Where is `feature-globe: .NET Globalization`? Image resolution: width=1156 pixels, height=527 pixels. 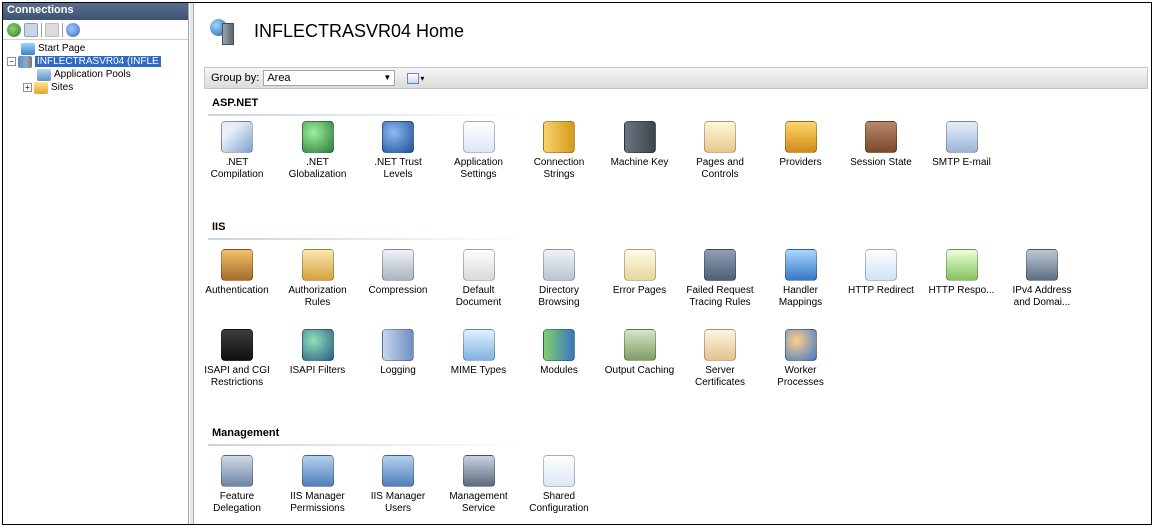
feature-globe: .NET Globalization is located at coordinates (318, 151).